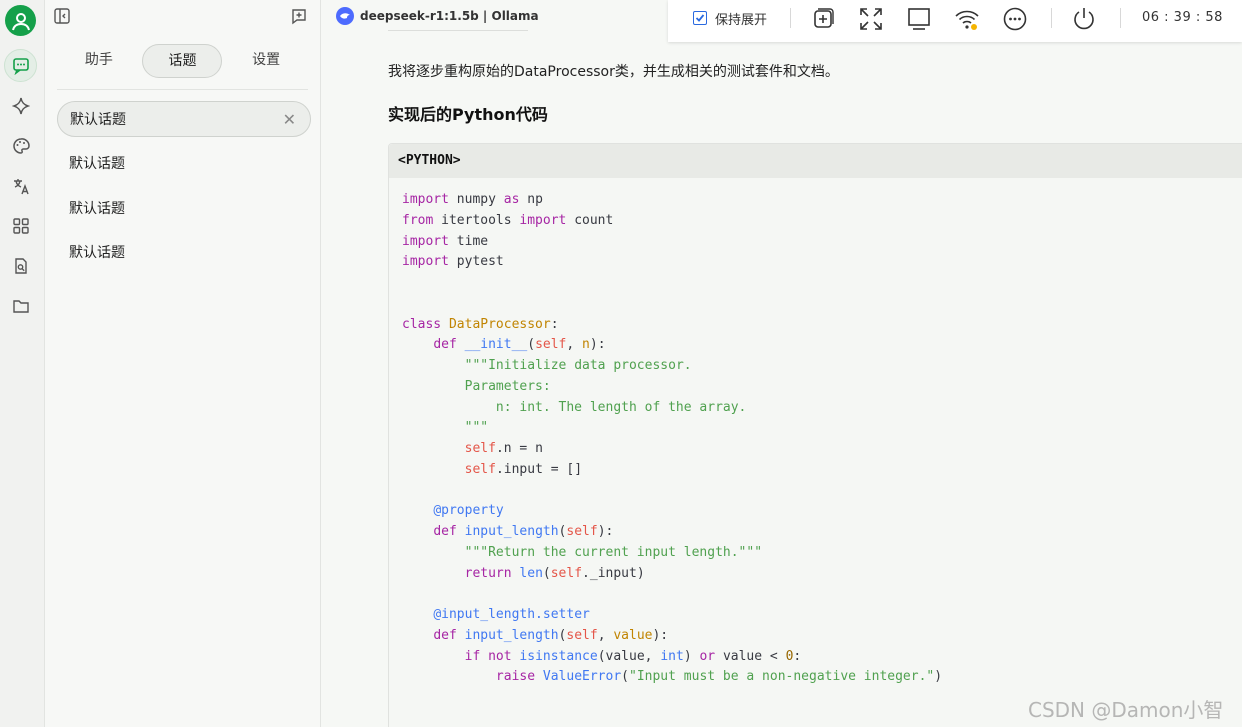 The width and height of the screenshot is (1242, 727). What do you see at coordinates (523, 469) in the screenshot?
I see `code-line: self.input = []` at bounding box center [523, 469].